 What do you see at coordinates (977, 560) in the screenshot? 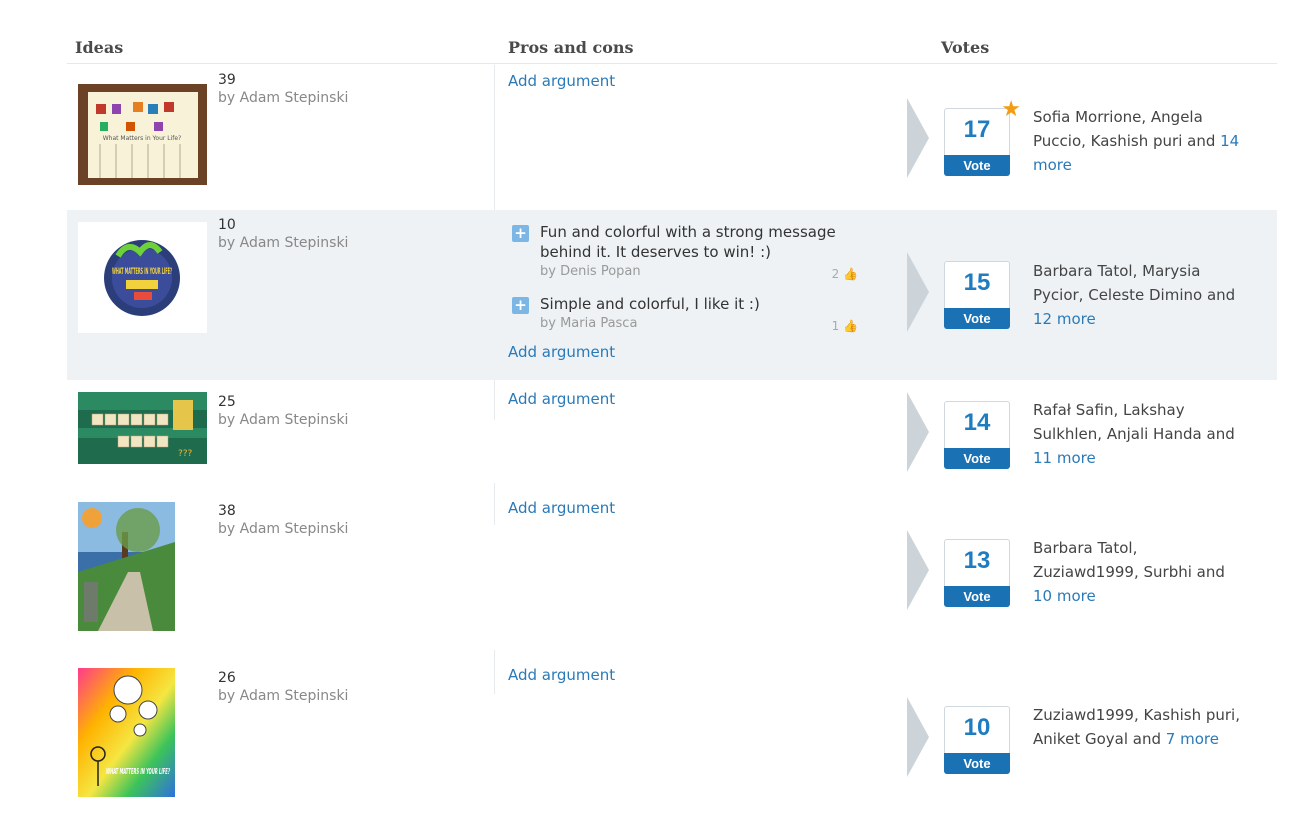
I see `vote-count: 13` at bounding box center [977, 560].